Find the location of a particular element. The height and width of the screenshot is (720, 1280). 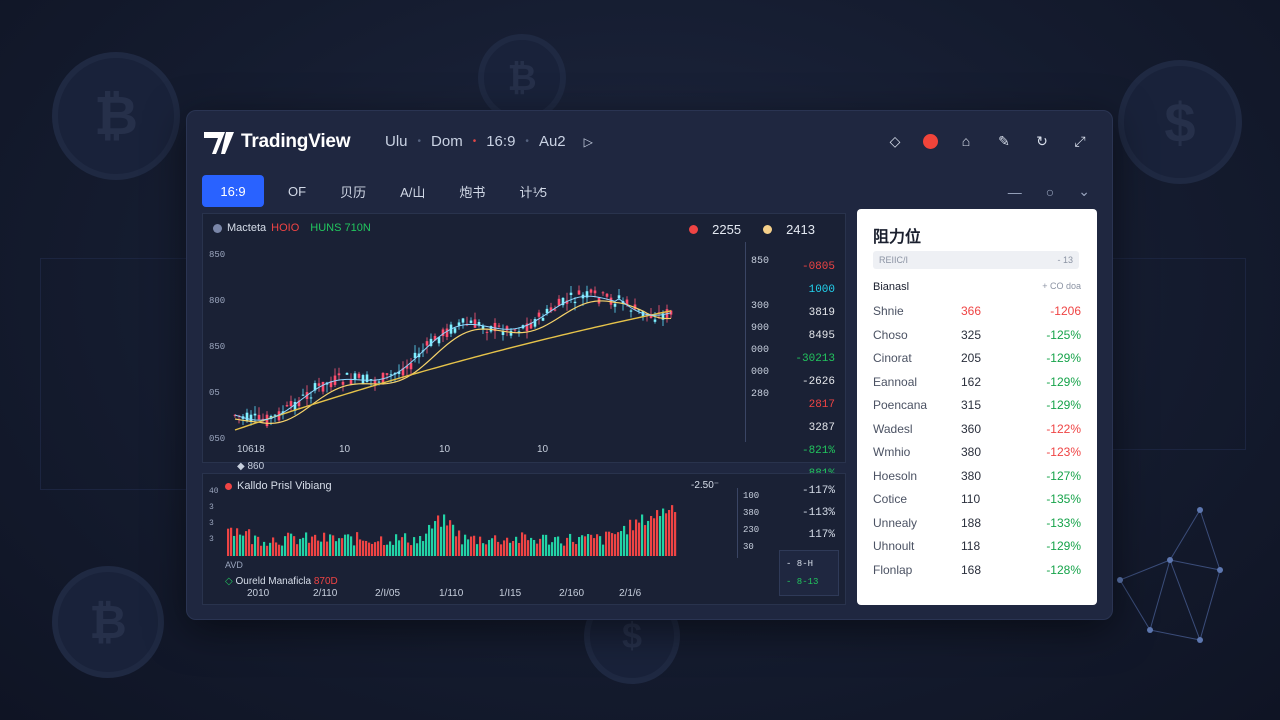

watchlist-row: Flonlap 168 -128% is located at coordinates (977, 570).